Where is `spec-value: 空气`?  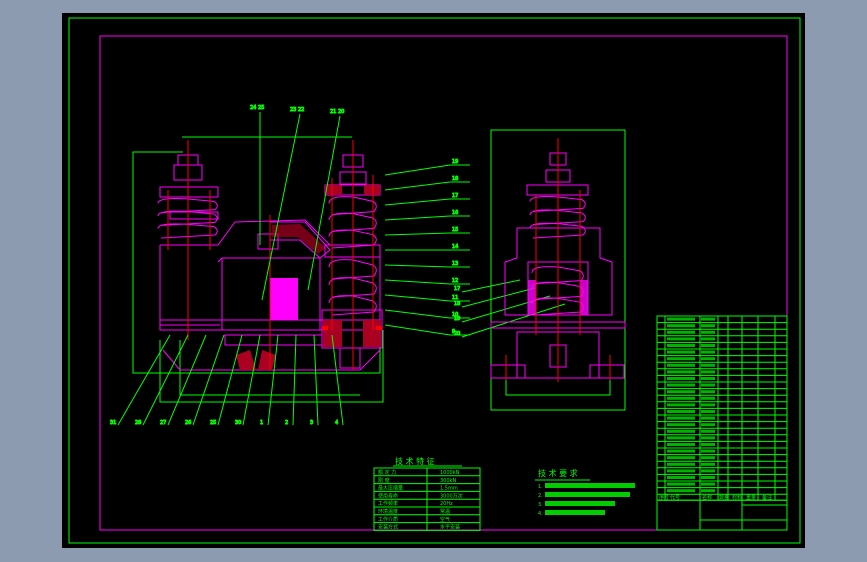
spec-value: 空气 is located at coordinates (445, 519).